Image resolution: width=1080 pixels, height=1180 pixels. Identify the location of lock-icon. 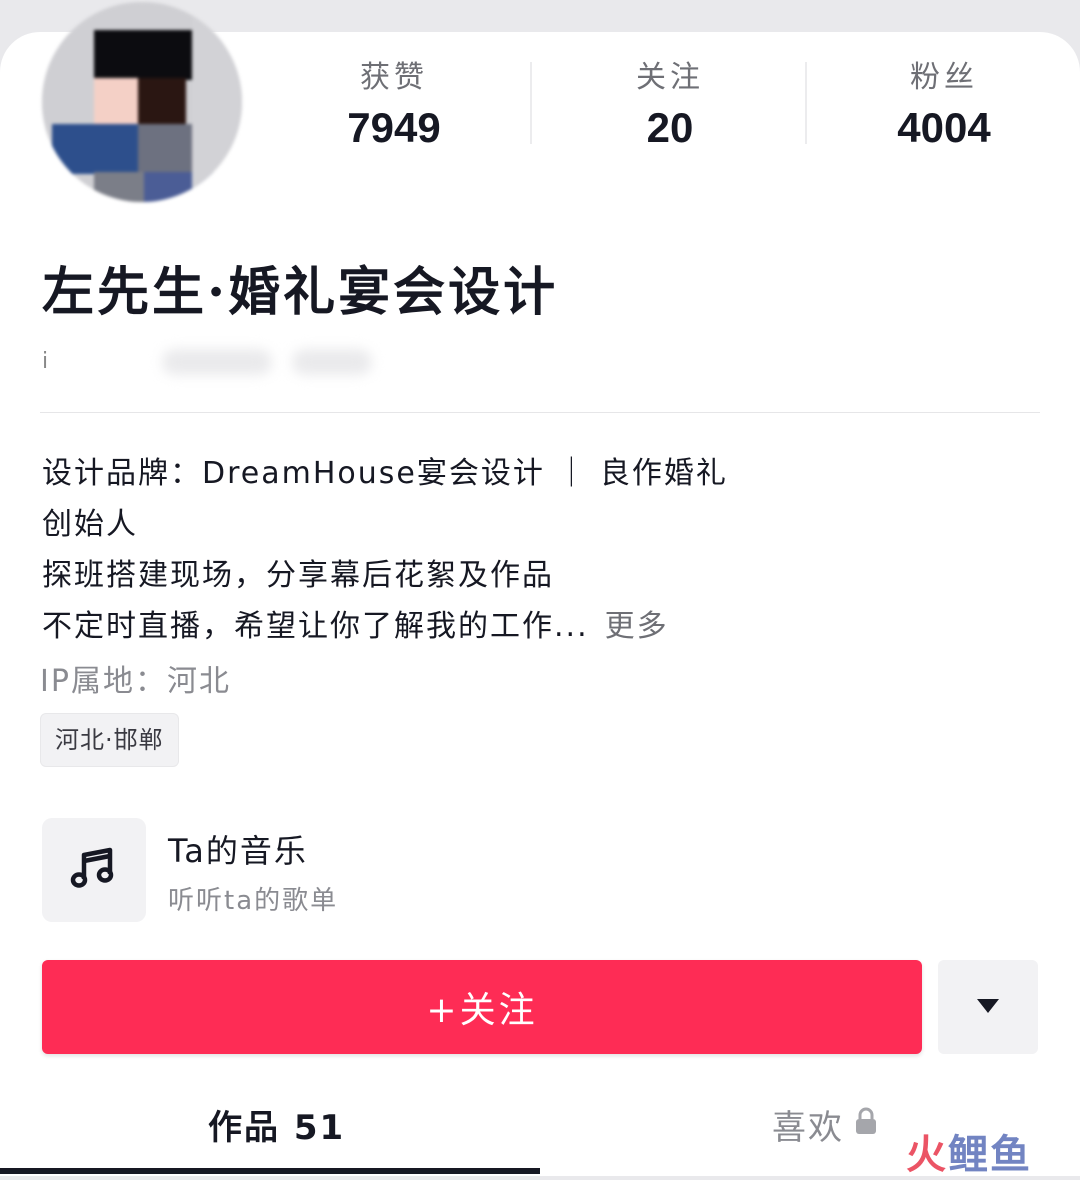
(866, 1125).